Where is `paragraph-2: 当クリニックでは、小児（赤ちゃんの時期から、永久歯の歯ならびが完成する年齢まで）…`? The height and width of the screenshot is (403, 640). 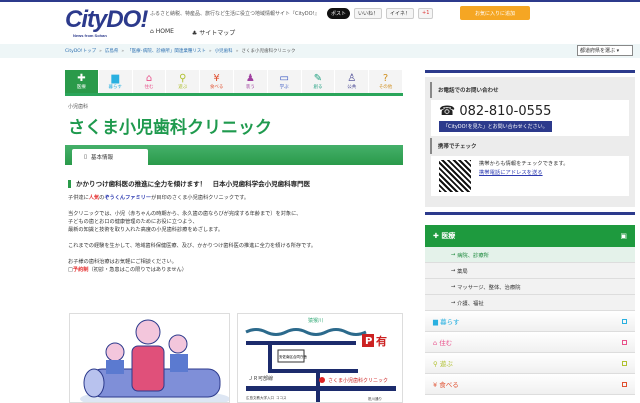 paragraph-2: 当クリニックでは、小児（赤ちゃんの時期から、永久歯の歯ならびが完成する年齢まで）… is located at coordinates (235, 222).